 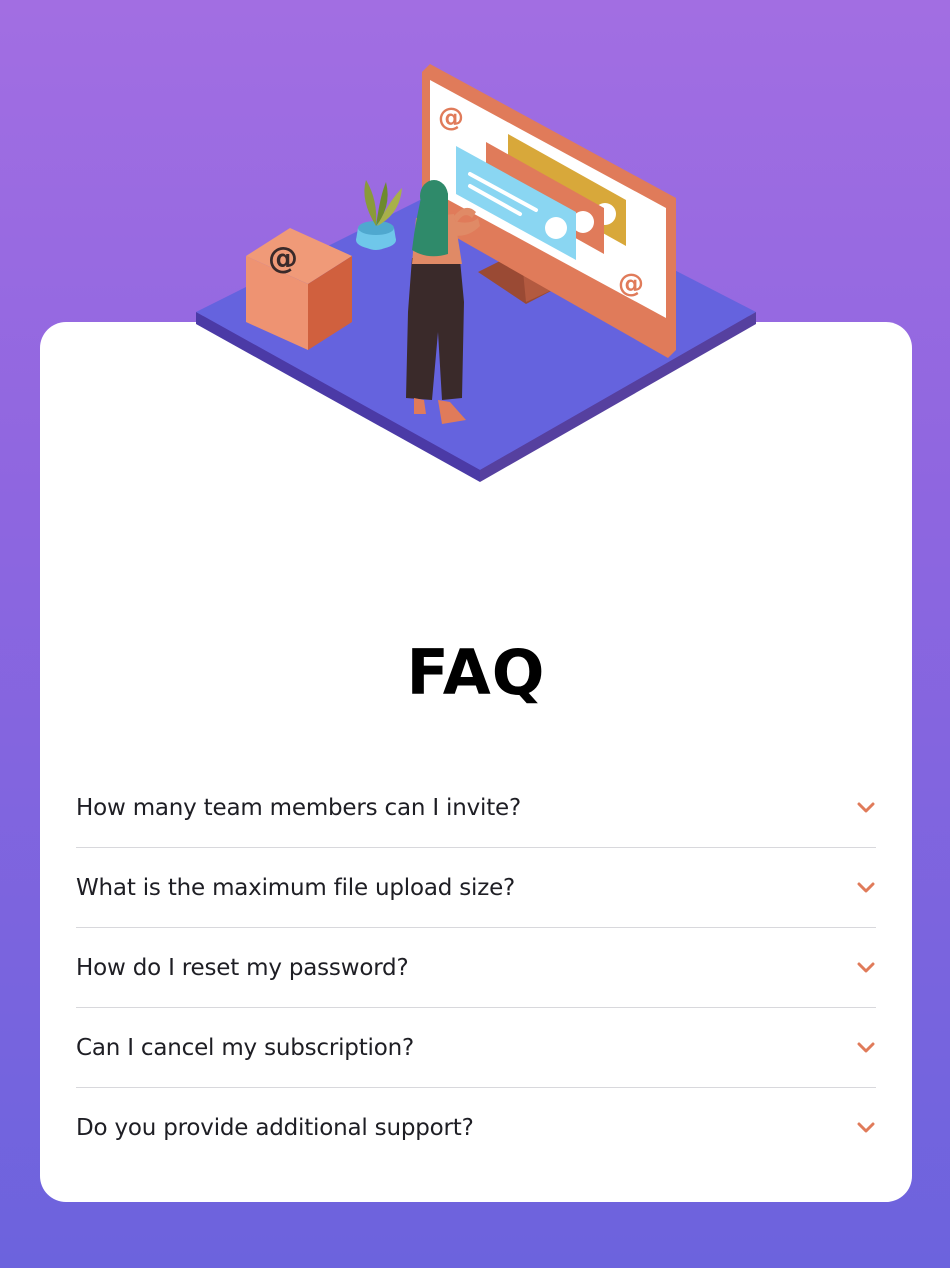 I want to click on faq-question: How do I reset my password?, so click(x=242, y=967).